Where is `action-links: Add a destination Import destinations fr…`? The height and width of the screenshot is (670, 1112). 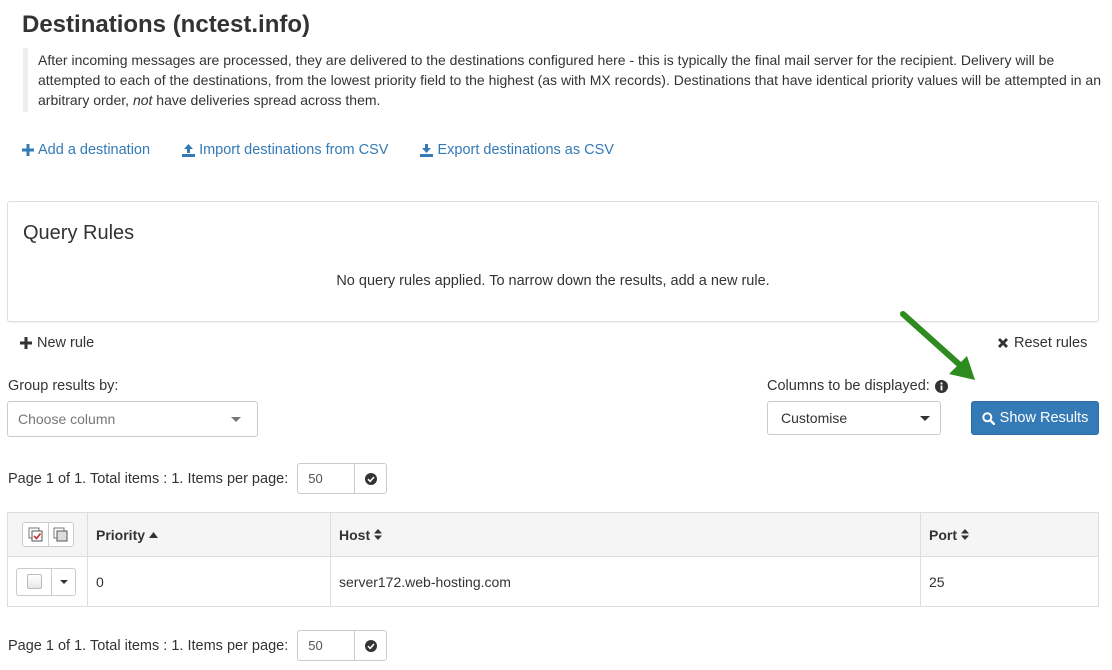
action-links: Add a destination Import destinations fr… is located at coordinates (318, 150).